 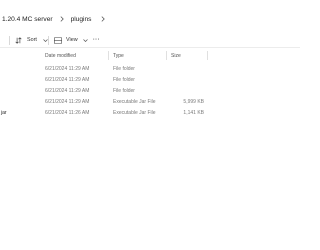 I want to click on file-size: 5,999 KB, so click(x=193, y=101).